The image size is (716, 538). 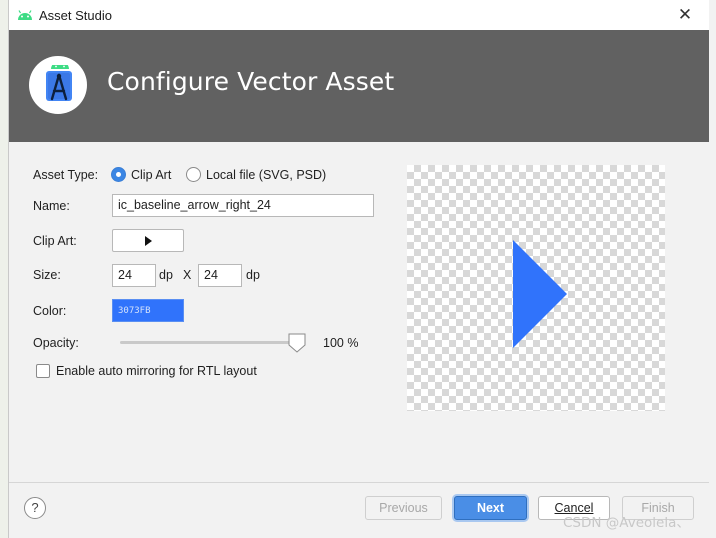 What do you see at coordinates (243, 205) in the screenshot?
I see `name-field: ic_baseline_arrow_right_24` at bounding box center [243, 205].